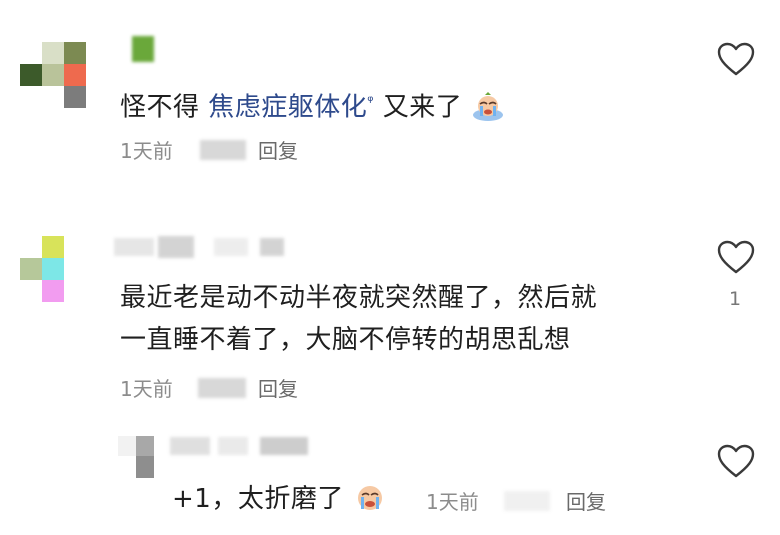 The height and width of the screenshot is (535, 780). What do you see at coordinates (359, 298) in the screenshot?
I see `comment-text-line: 最近老是动不动半夜就突然醒了，然后就` at bounding box center [359, 298].